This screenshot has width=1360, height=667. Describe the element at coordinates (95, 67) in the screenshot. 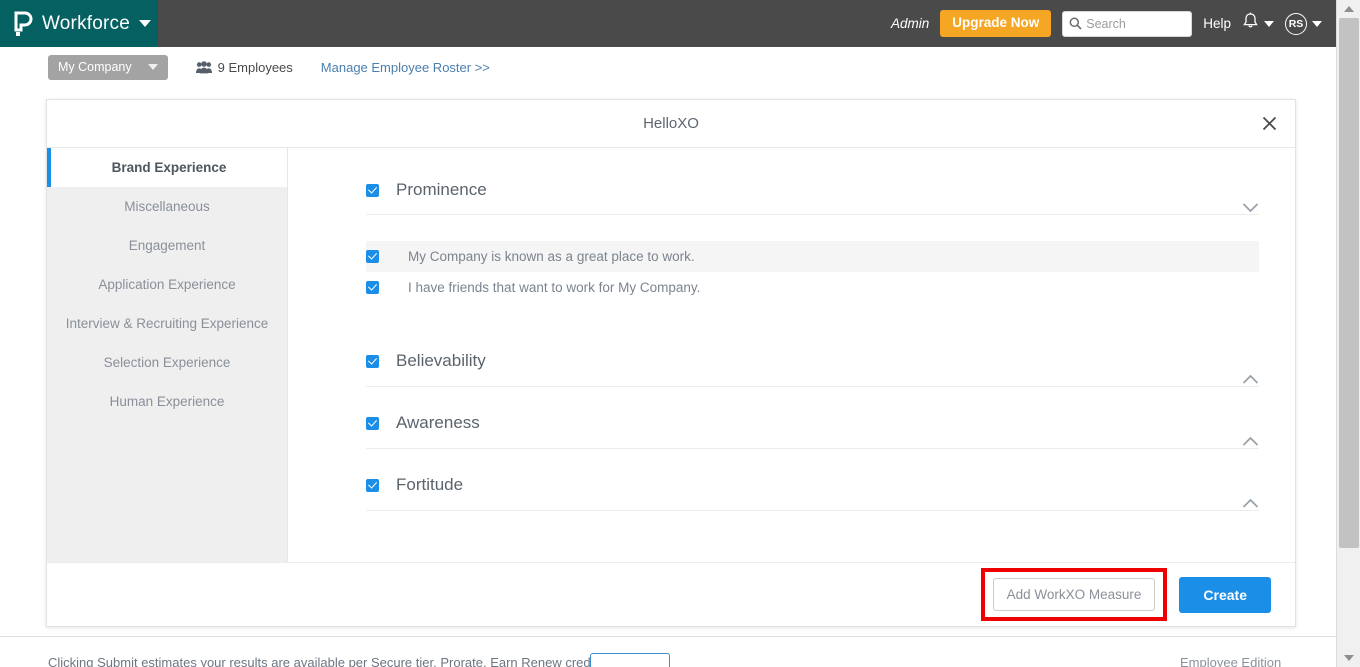

I see `company-selector-label: My Company` at that location.